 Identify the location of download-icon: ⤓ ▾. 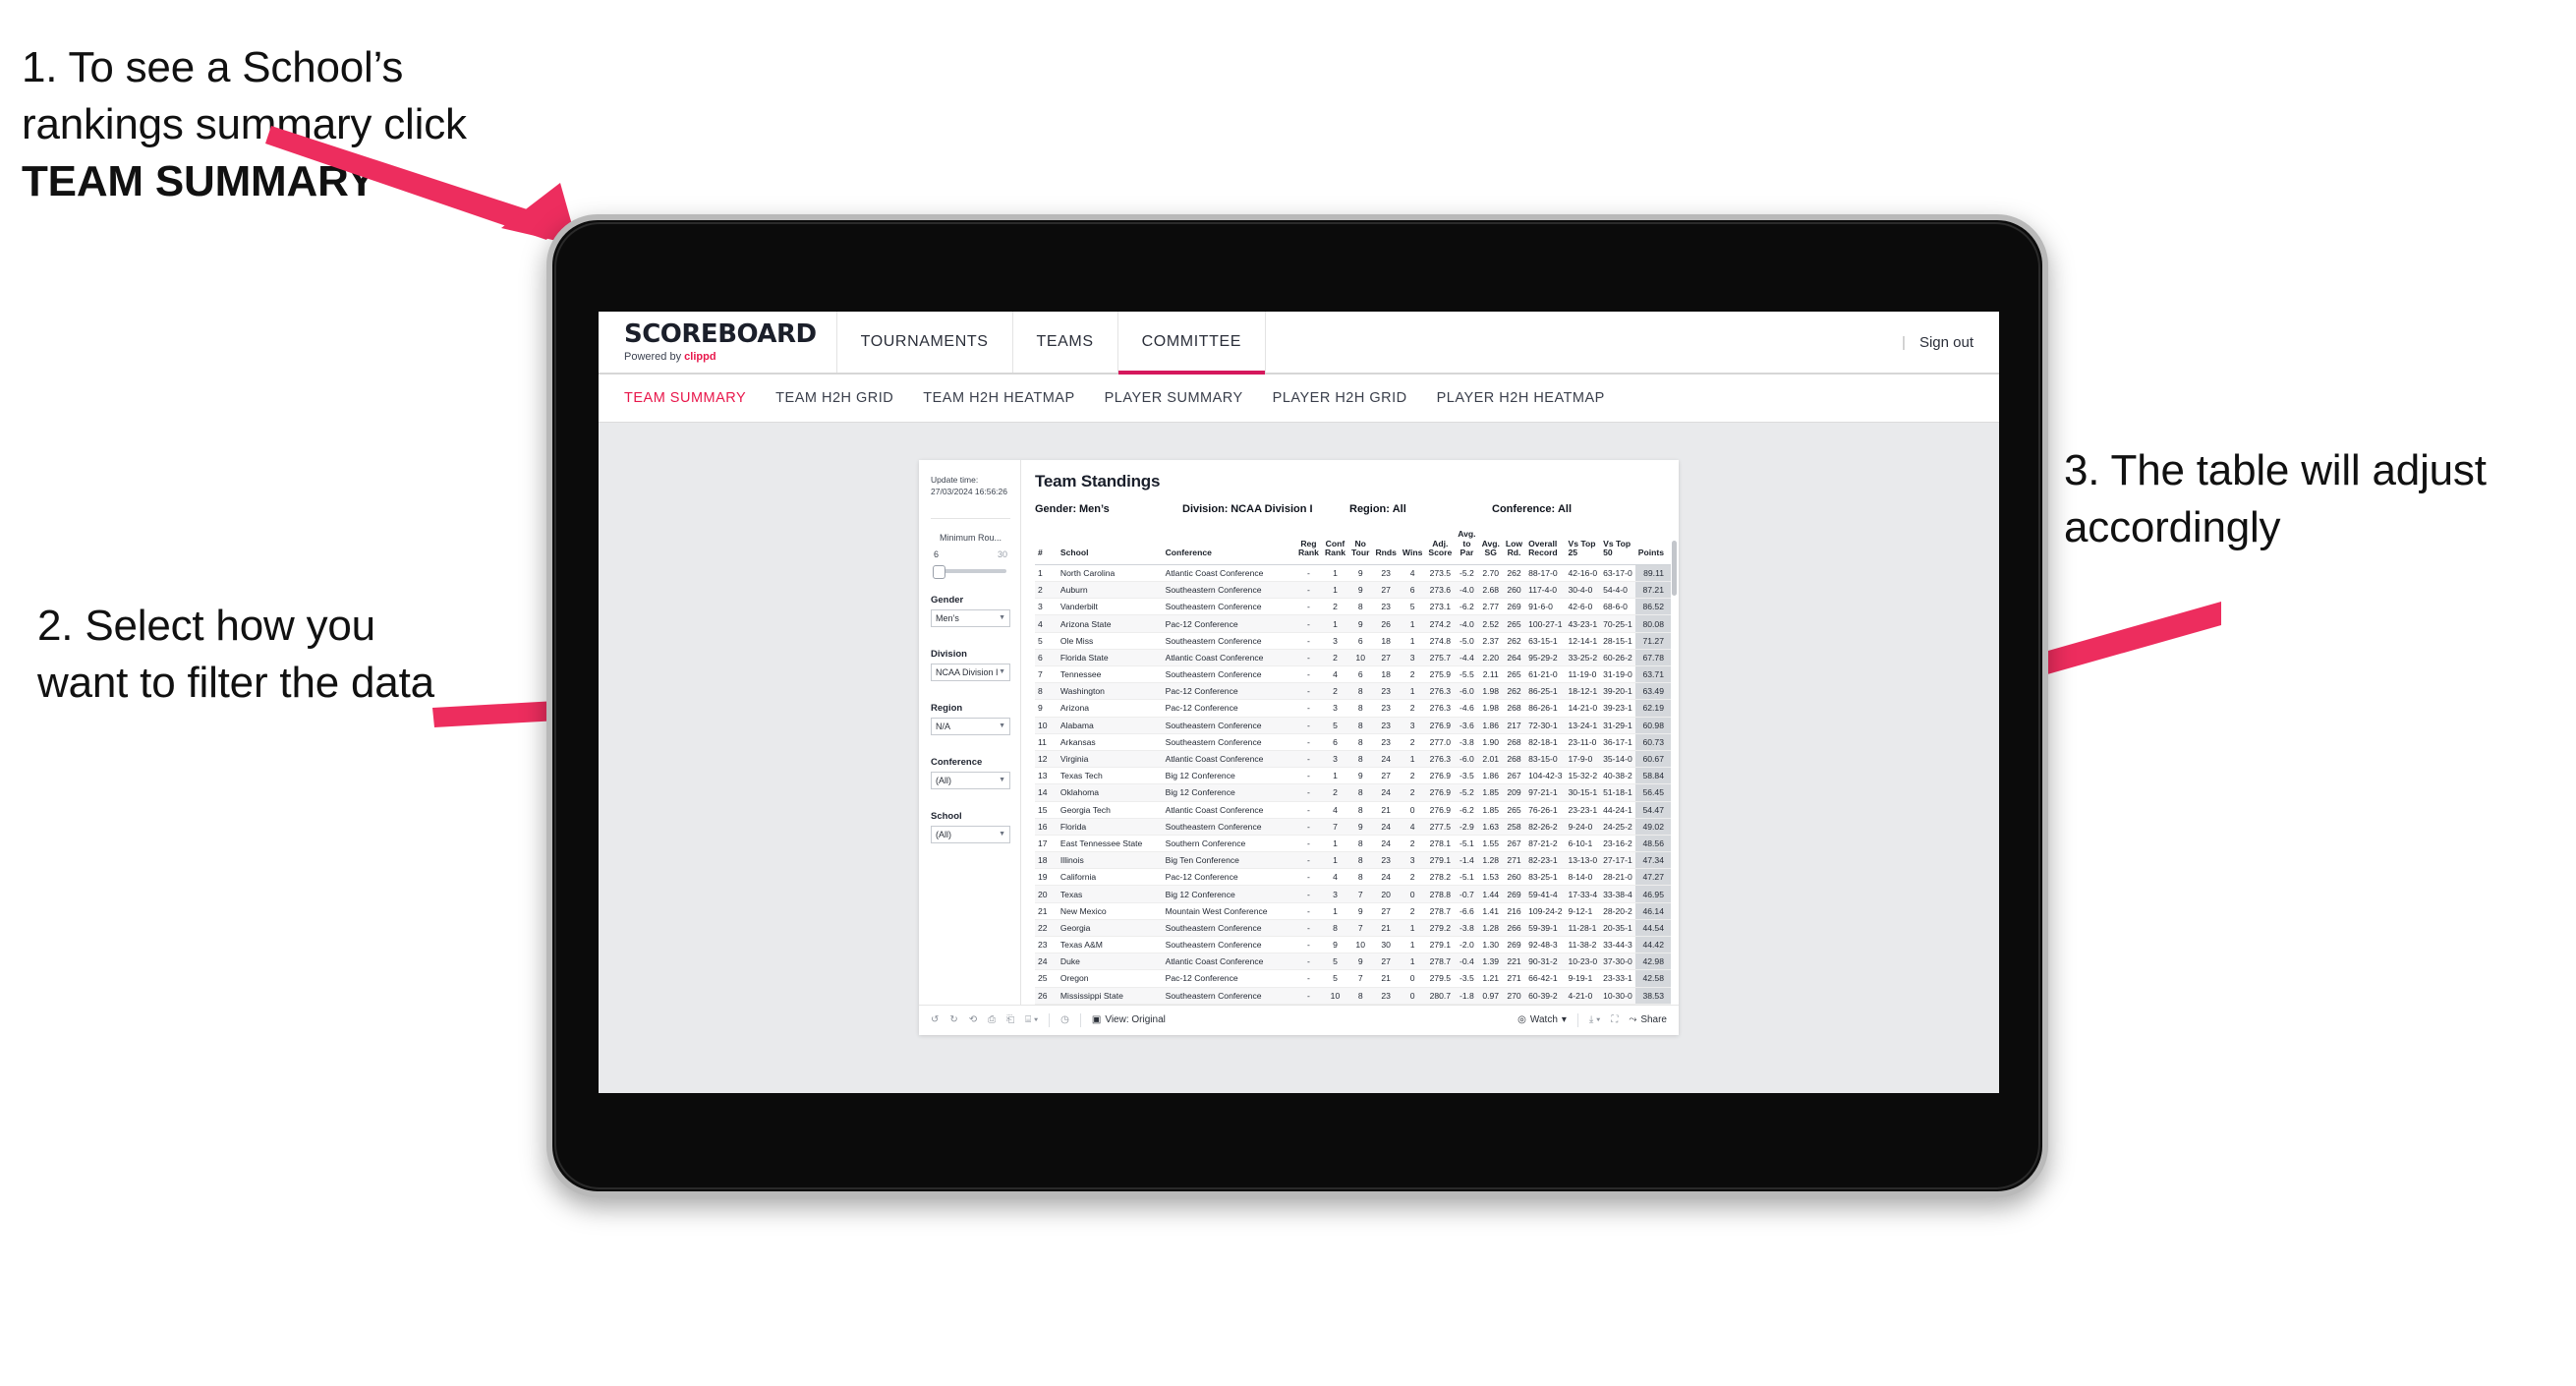
(1595, 1020).